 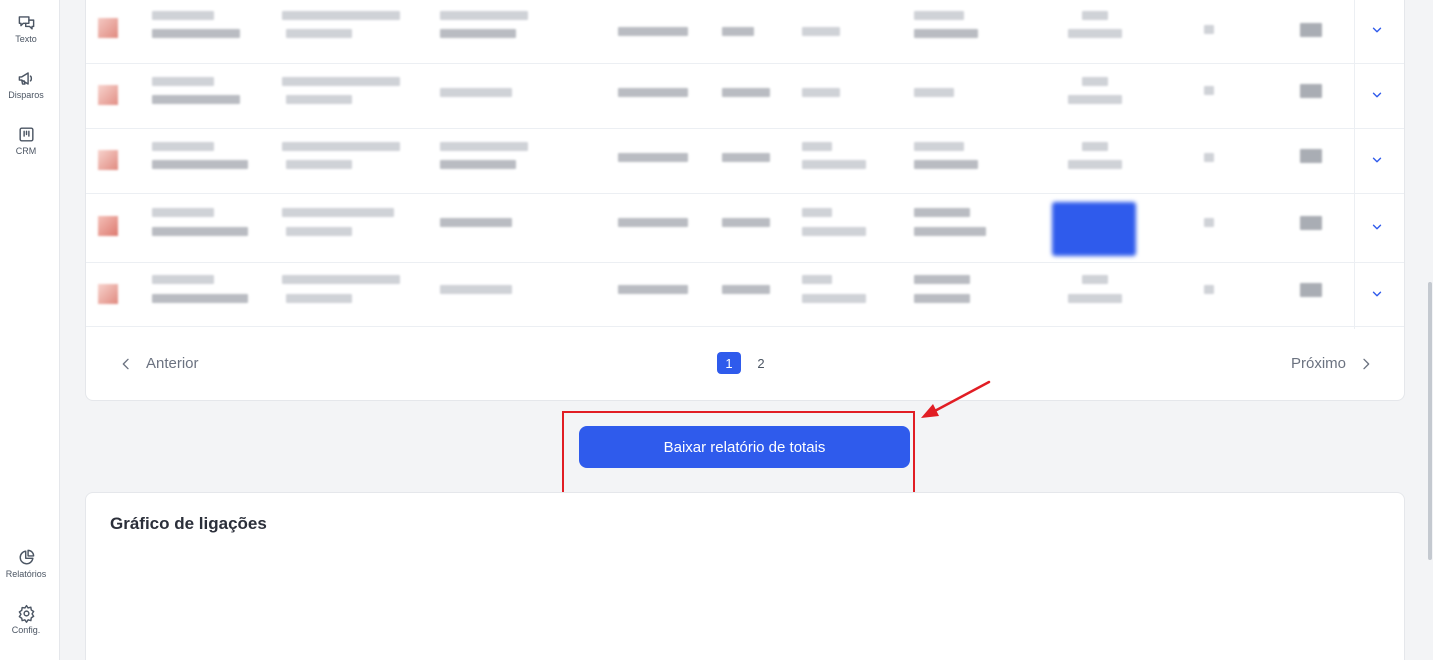 What do you see at coordinates (188, 523) in the screenshot?
I see `chart-title: Gráfico de ligações` at bounding box center [188, 523].